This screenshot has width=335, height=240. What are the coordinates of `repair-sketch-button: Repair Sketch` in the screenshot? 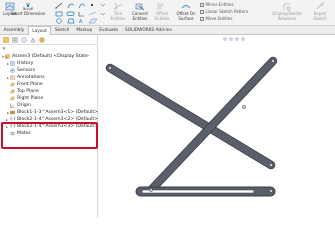 It's located at (320, 11).